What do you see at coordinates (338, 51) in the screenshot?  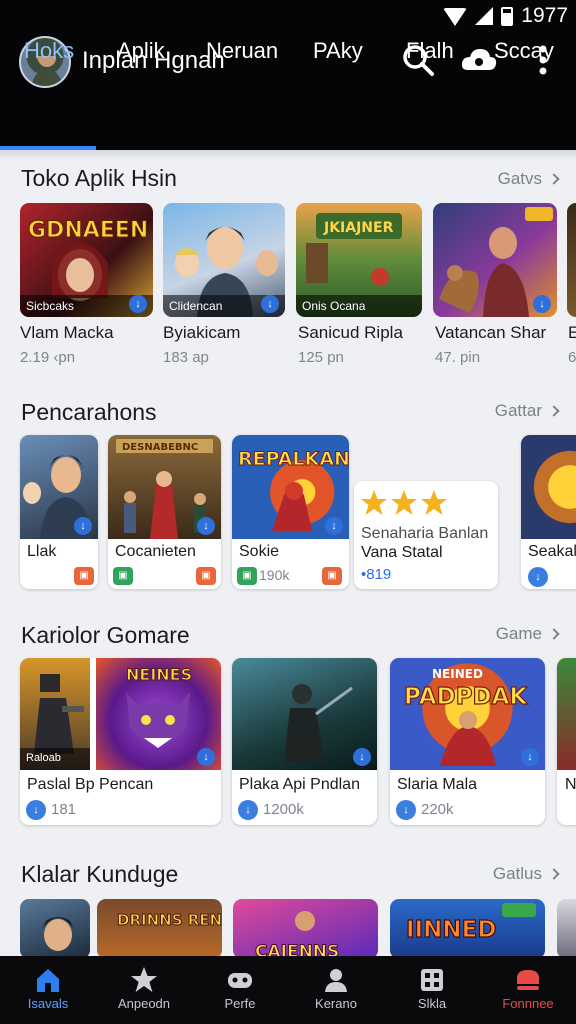 I see `tab-paky: PAky` at bounding box center [338, 51].